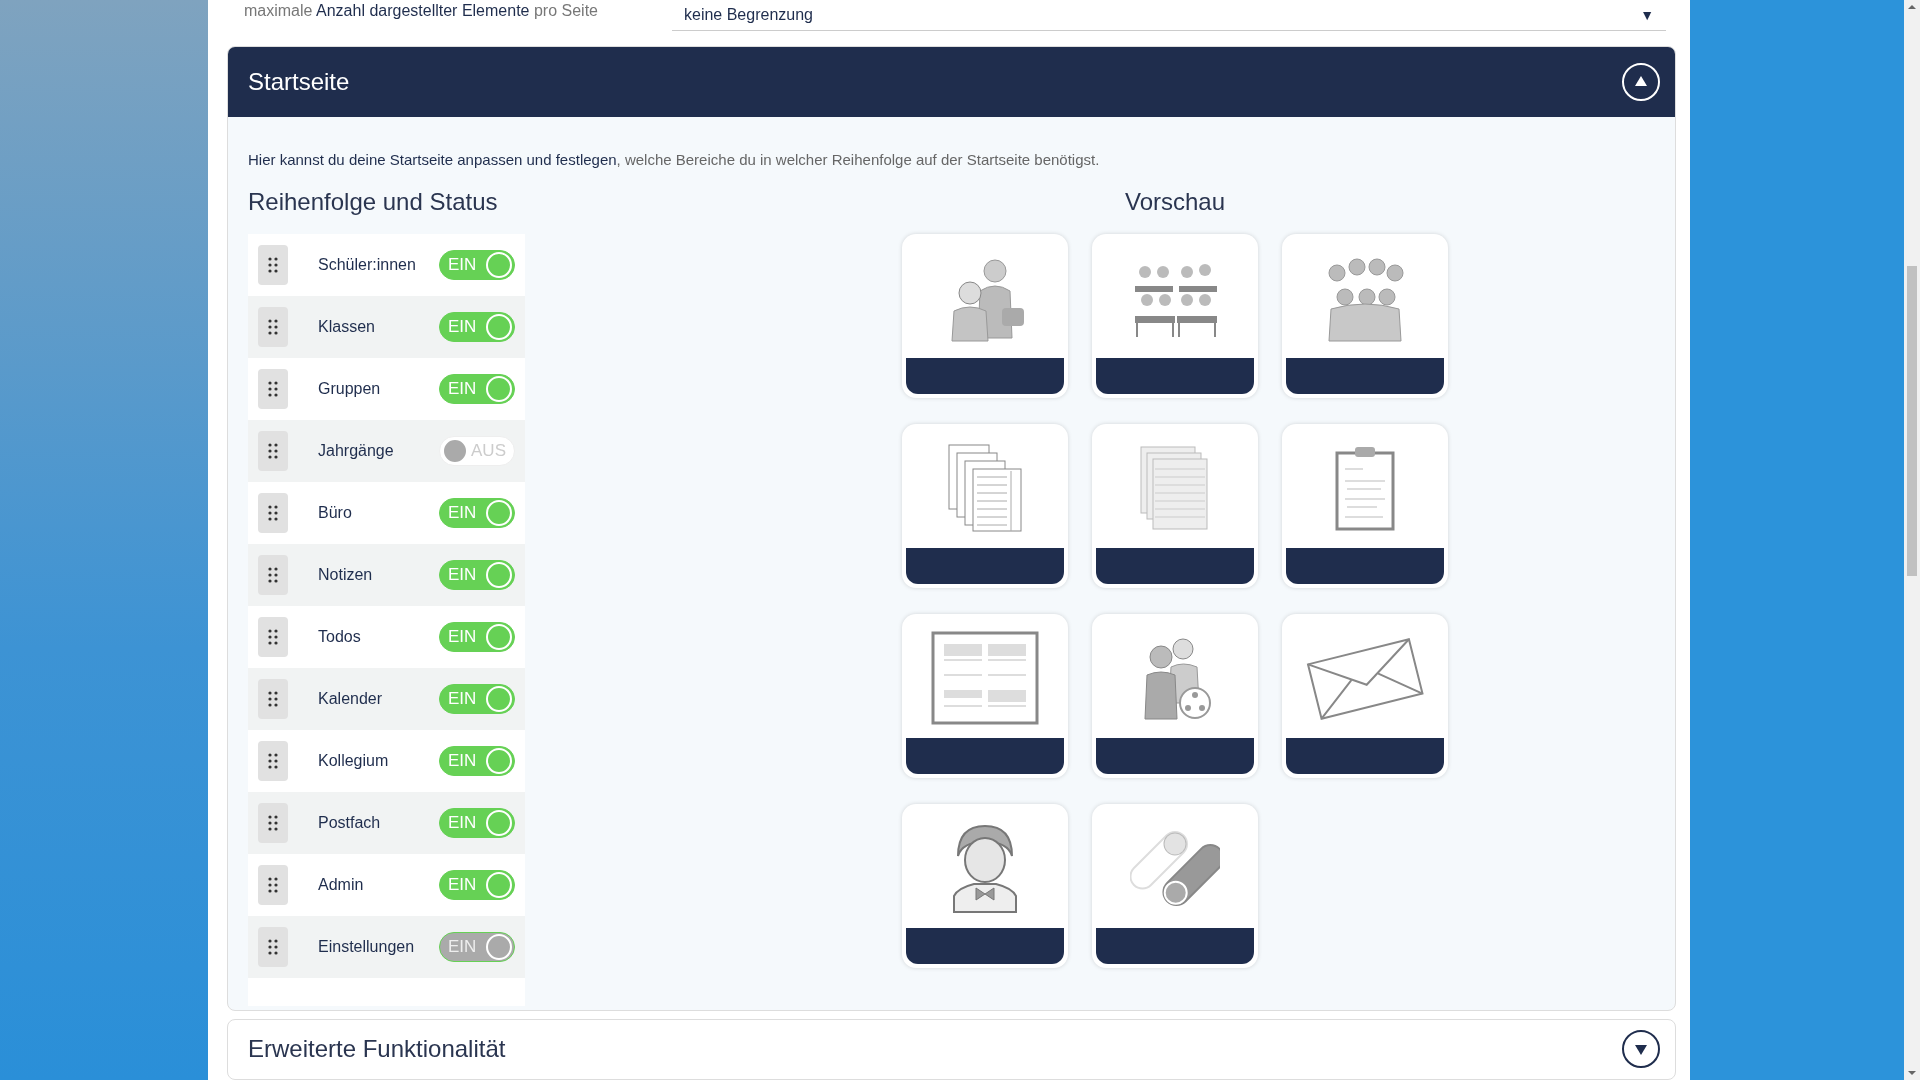 The image size is (1920, 1080). What do you see at coordinates (1912, 421) in the screenshot?
I see `scroll-thumb` at bounding box center [1912, 421].